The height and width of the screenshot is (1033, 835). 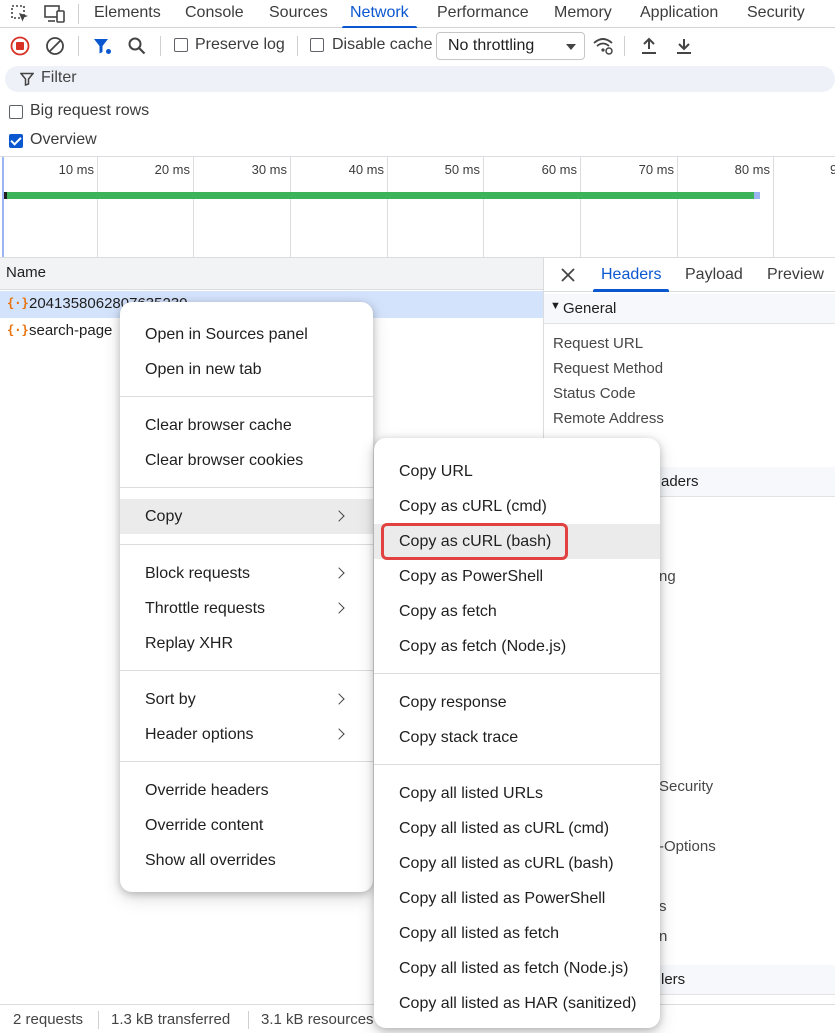 What do you see at coordinates (571, 47) in the screenshot?
I see `chevron-down-icon` at bounding box center [571, 47].